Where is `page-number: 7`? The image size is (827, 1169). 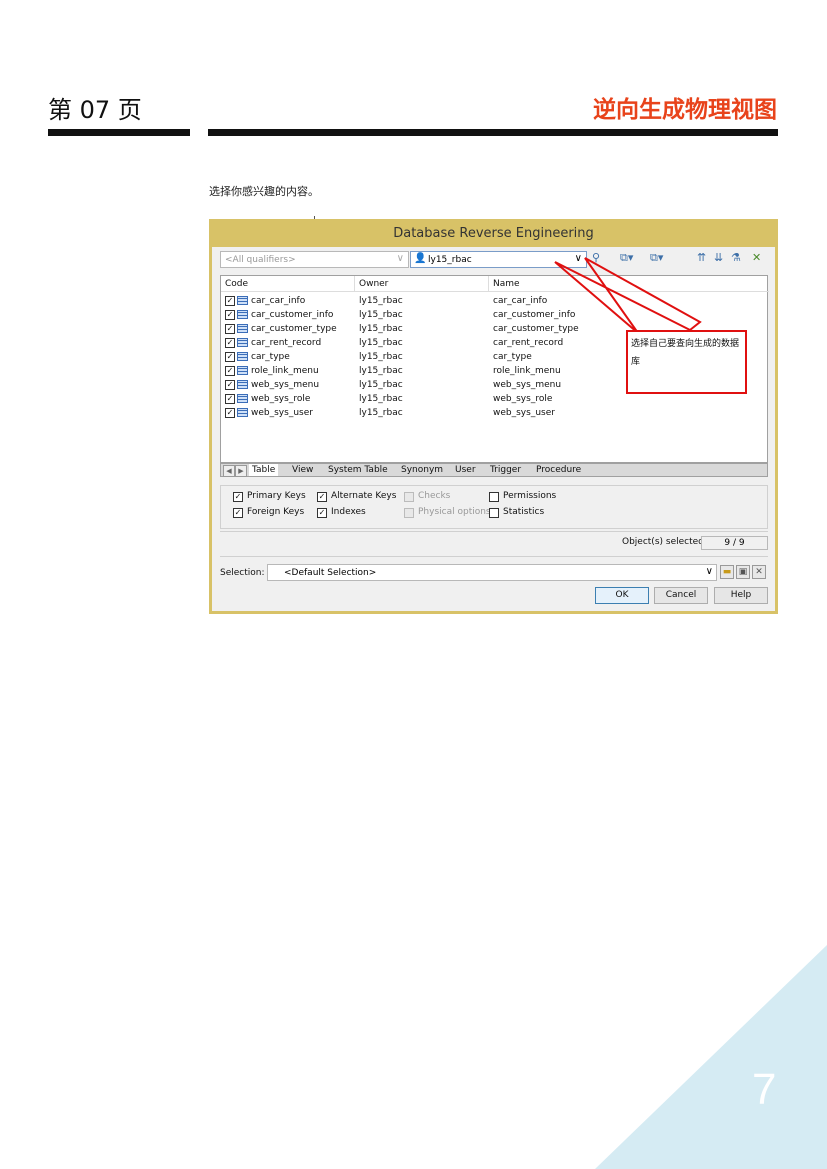 page-number: 7 is located at coordinates (764, 1089).